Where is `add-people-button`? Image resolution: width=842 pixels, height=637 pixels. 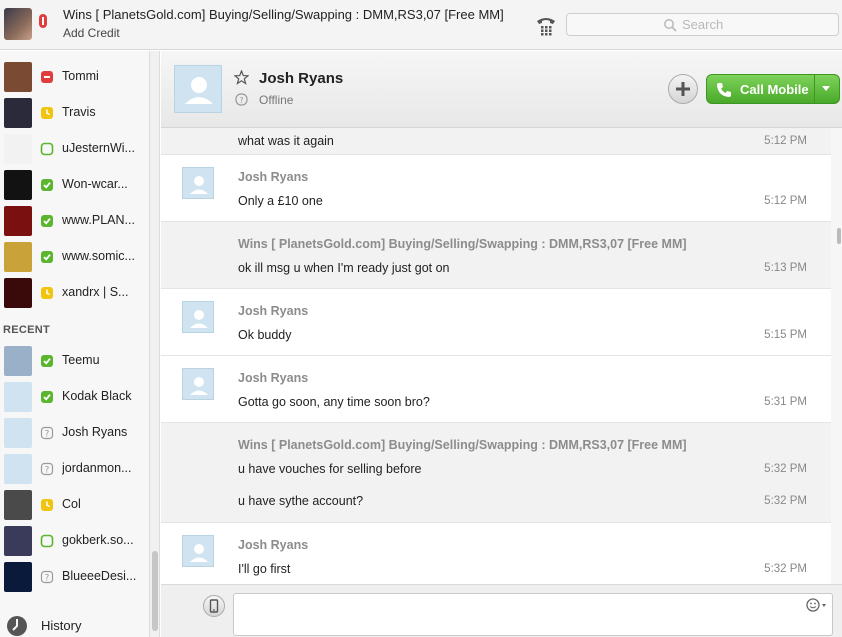
add-people-button is located at coordinates (683, 89).